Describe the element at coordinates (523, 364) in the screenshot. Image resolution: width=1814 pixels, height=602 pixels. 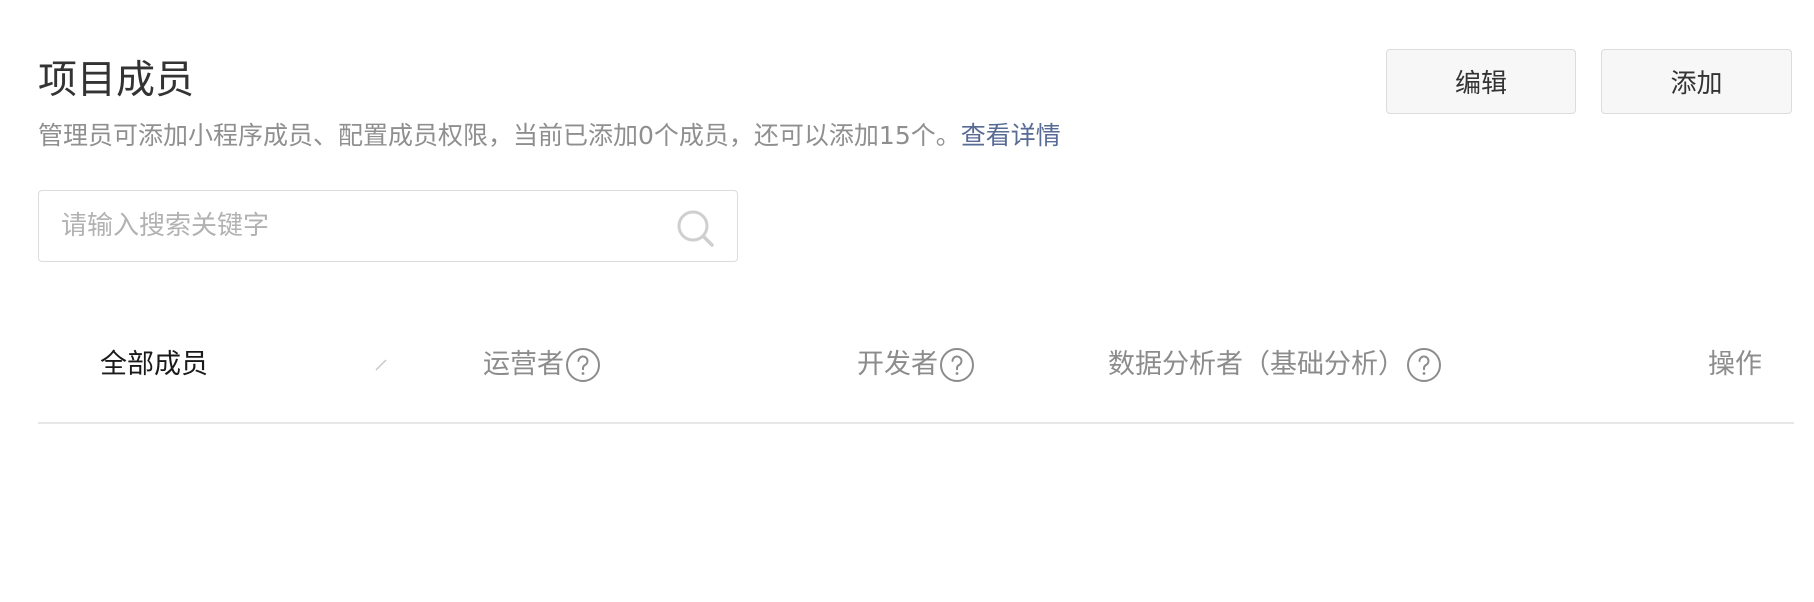
I see `column-operator-label: 运营者` at that location.